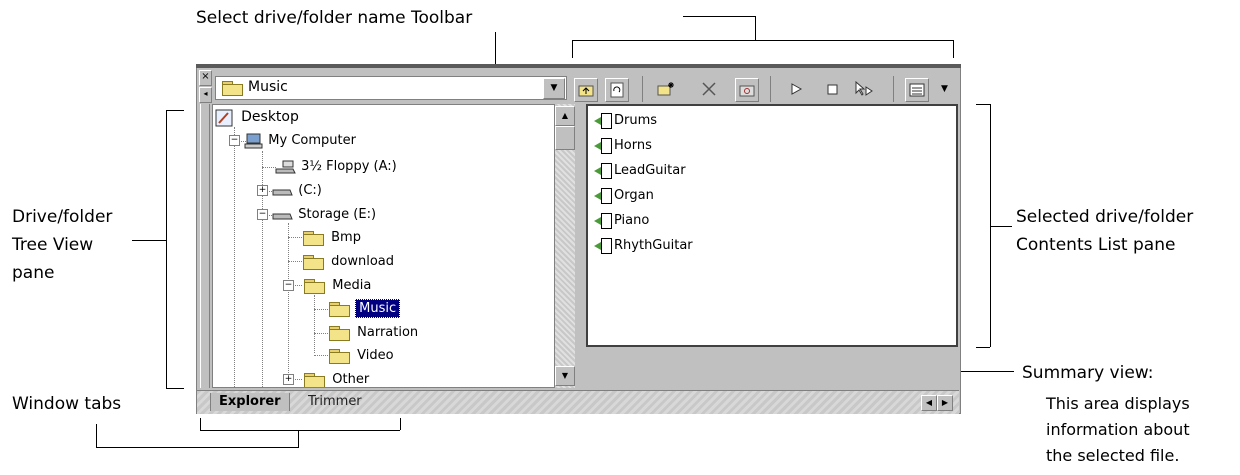  I want to click on file-name: Piano, so click(632, 220).